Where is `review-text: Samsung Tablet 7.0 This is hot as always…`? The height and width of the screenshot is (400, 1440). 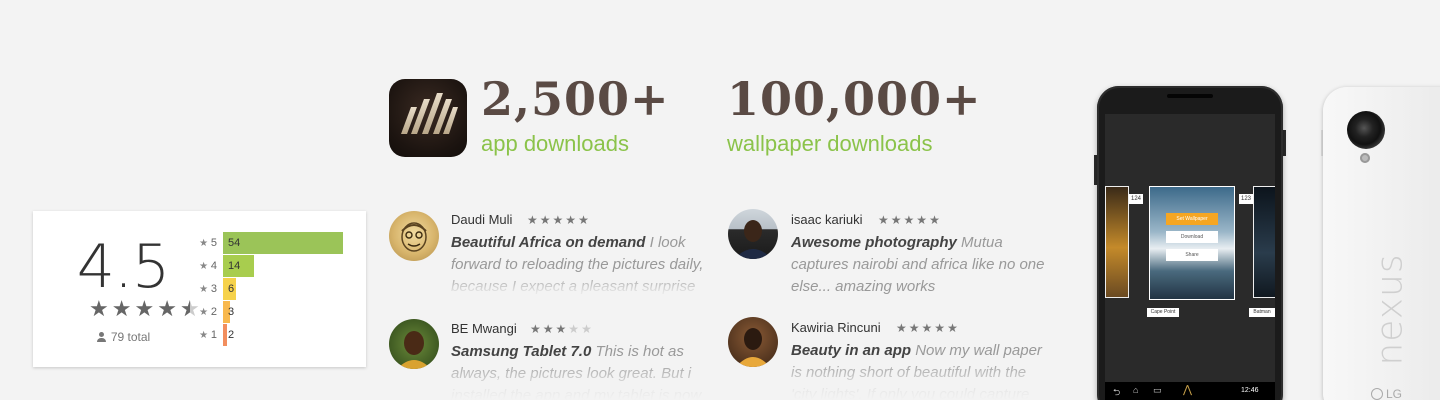 review-text: Samsung Tablet 7.0 This is hot as always… is located at coordinates (582, 370).